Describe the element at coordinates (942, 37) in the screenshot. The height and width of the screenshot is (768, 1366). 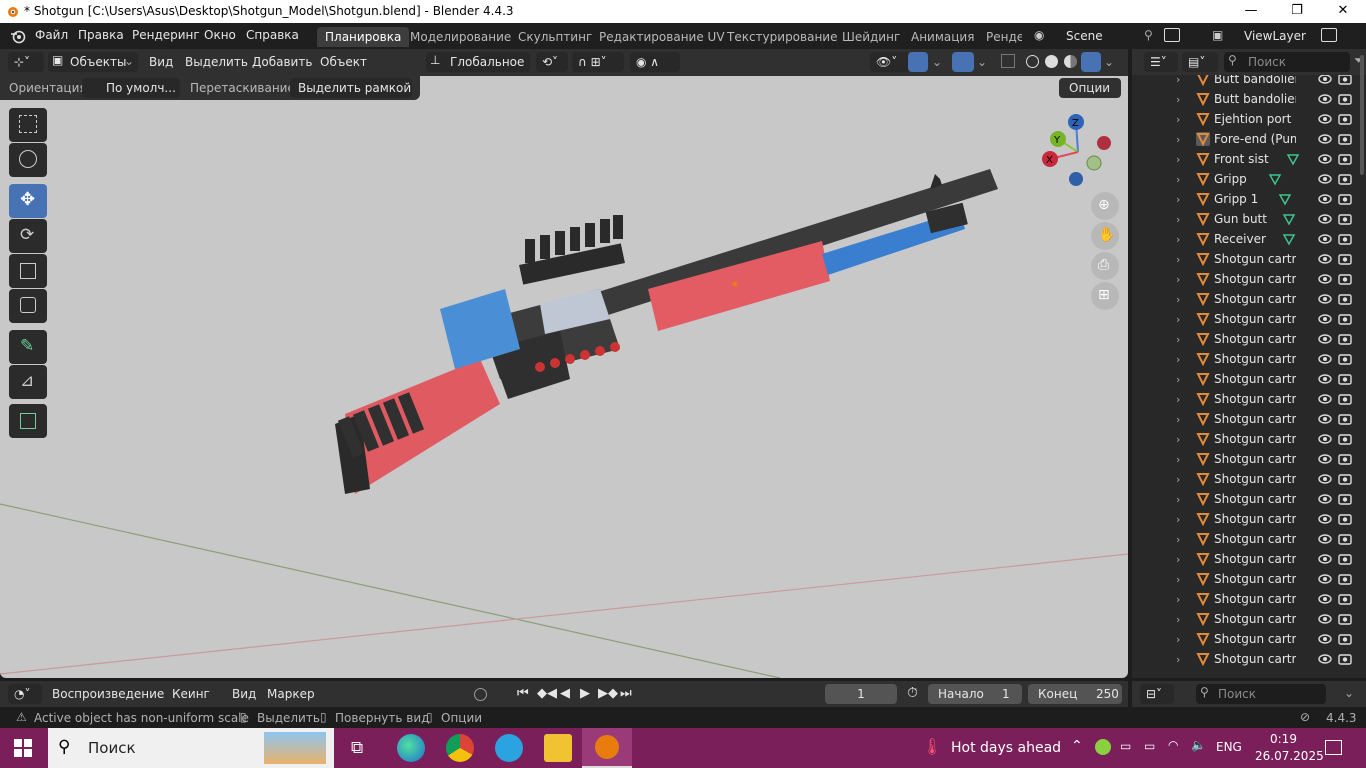
I see `tab-animation: Анимация` at that location.